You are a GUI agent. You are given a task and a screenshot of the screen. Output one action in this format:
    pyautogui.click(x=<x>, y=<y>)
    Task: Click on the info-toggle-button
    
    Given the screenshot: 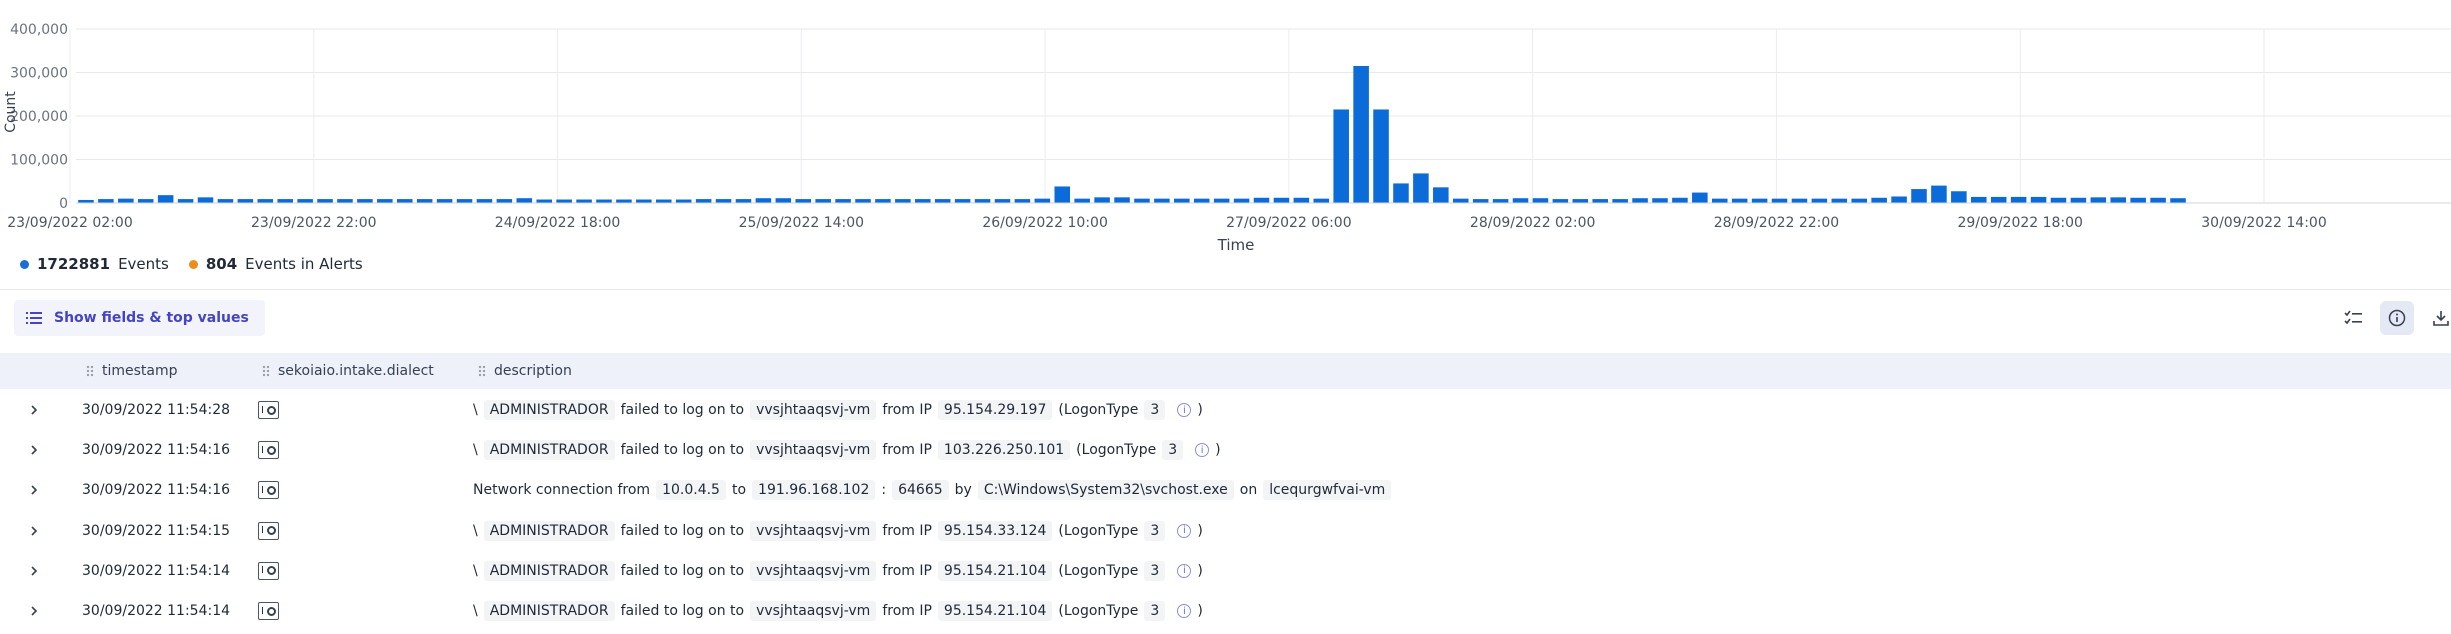 What is the action you would take?
    pyautogui.click(x=2397, y=318)
    